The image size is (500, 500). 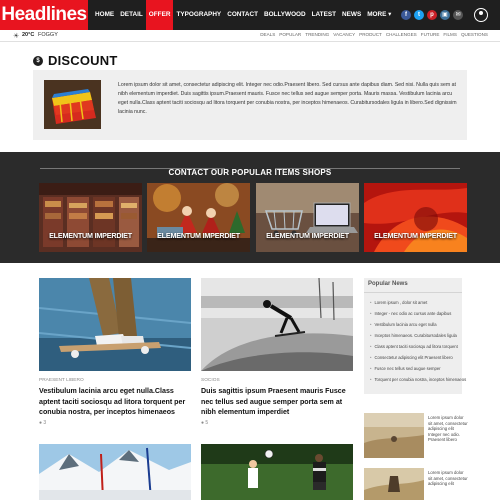 What do you see at coordinates (401, 34) in the screenshot?
I see `tag-challenges: CHALLENGES` at bounding box center [401, 34].